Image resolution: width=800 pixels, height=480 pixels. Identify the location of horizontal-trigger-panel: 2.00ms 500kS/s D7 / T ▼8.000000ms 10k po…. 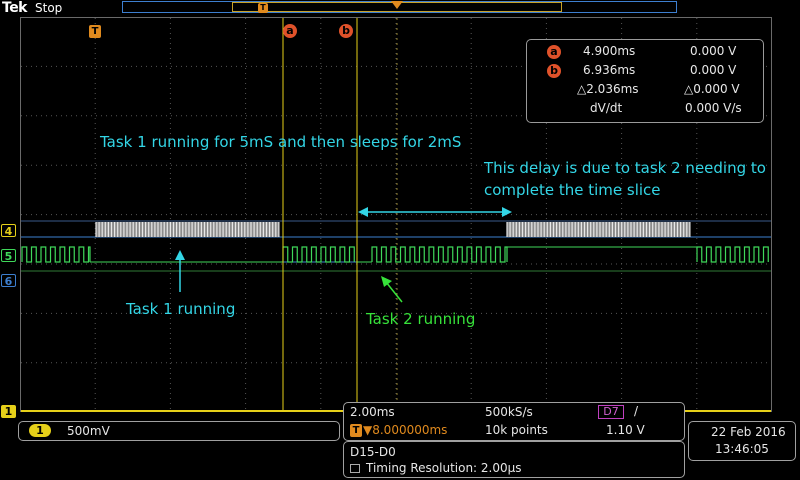
(514, 421).